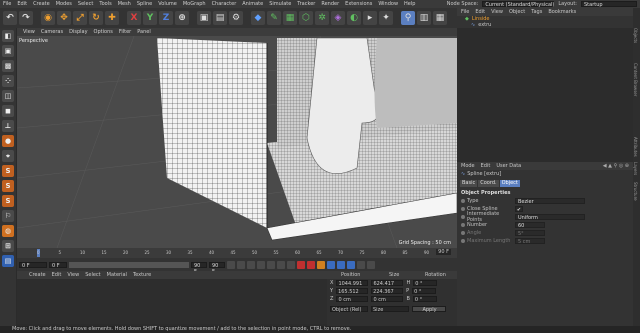 The image size is (640, 333). I want to click on am-menu-mode: Mode, so click(468, 166).